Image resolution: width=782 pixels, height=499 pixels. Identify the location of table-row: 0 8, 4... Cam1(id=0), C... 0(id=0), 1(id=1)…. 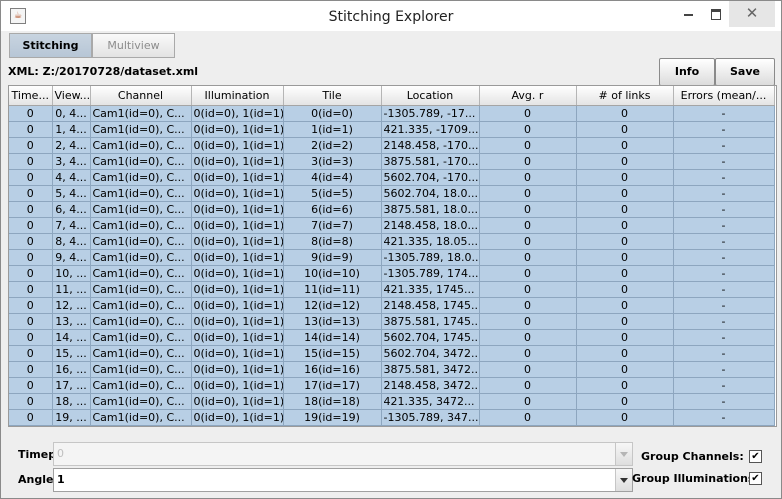
(392, 241).